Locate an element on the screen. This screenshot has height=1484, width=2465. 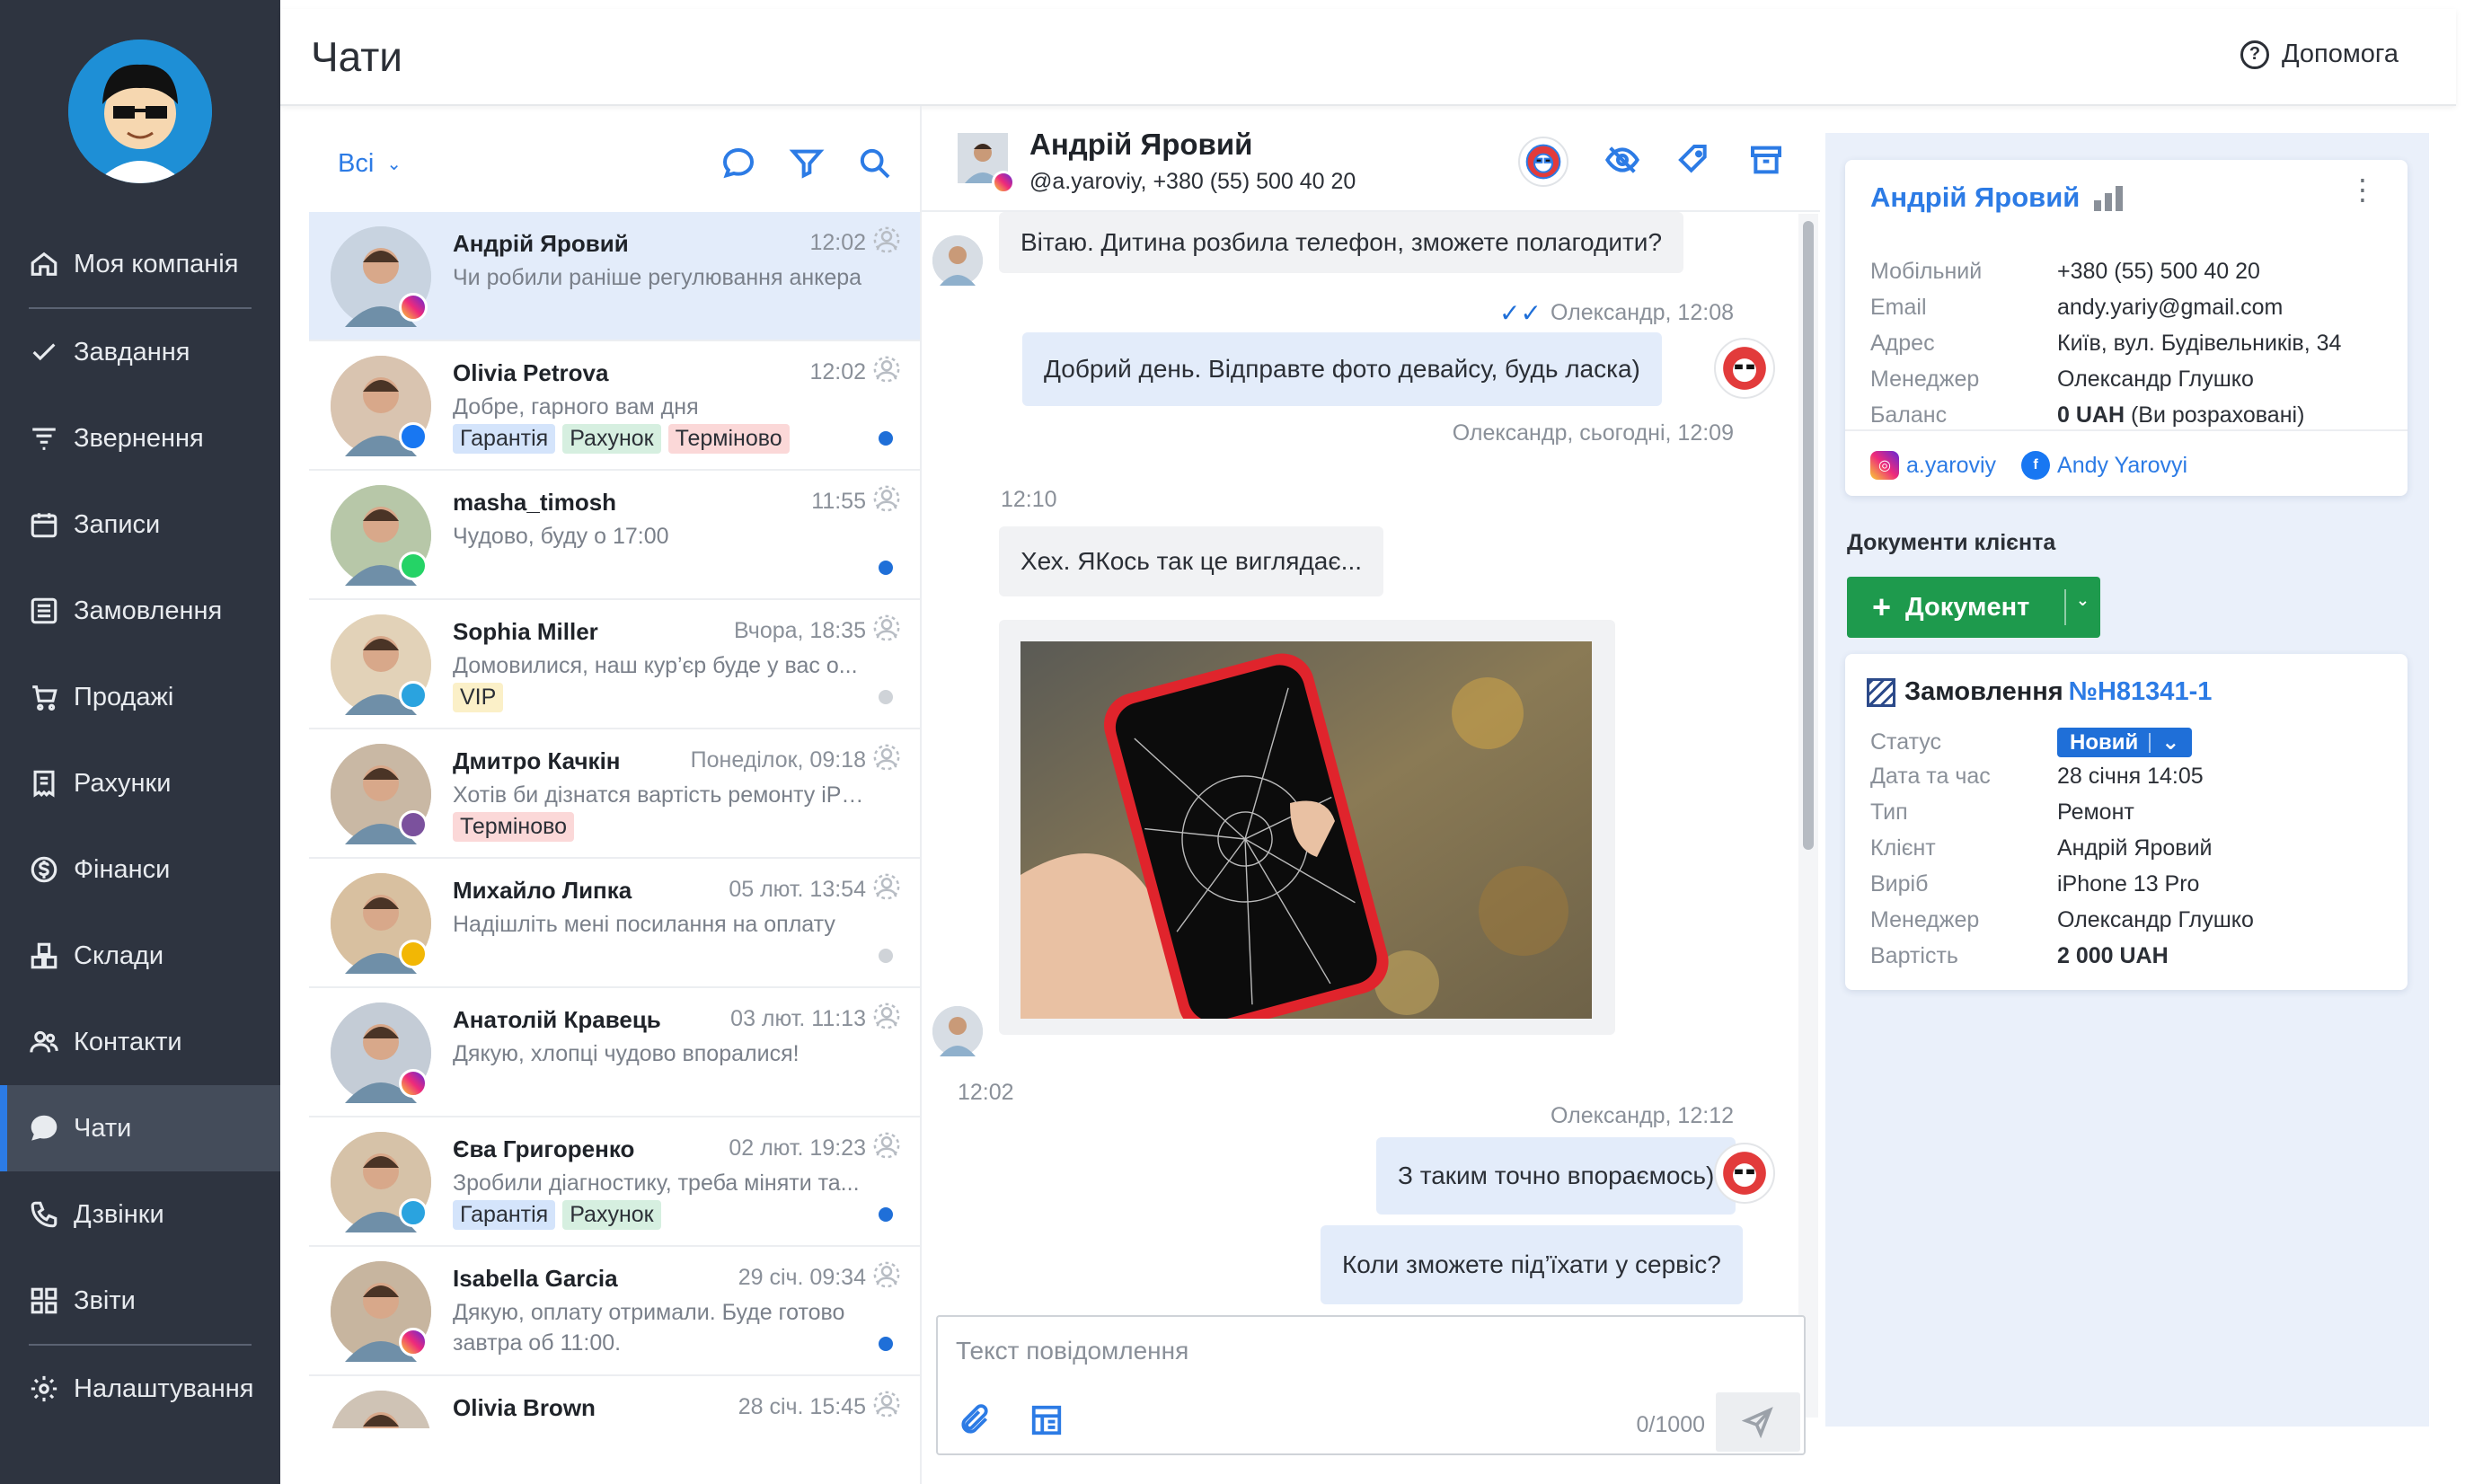
chat-time: Вчора, 18:35 is located at coordinates (800, 630).